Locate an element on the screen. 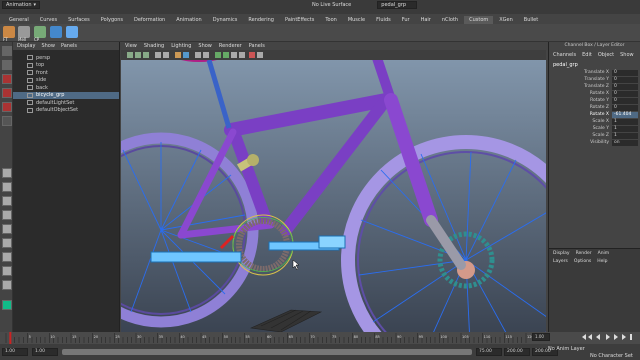 This screenshot has height=360, width=640. layout-two-icon is located at coordinates (7, 201).